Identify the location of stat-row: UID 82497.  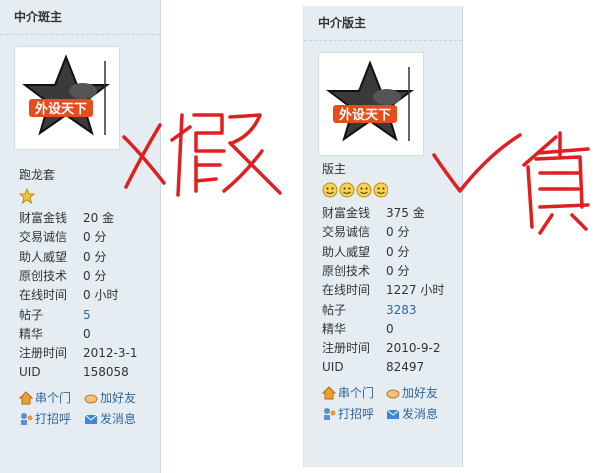
(387, 367).